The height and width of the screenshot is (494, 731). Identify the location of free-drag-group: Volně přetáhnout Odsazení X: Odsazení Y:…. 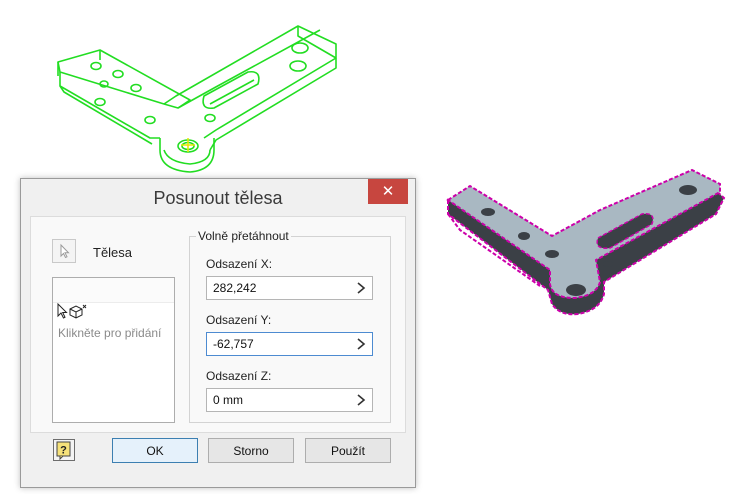
(290, 326).